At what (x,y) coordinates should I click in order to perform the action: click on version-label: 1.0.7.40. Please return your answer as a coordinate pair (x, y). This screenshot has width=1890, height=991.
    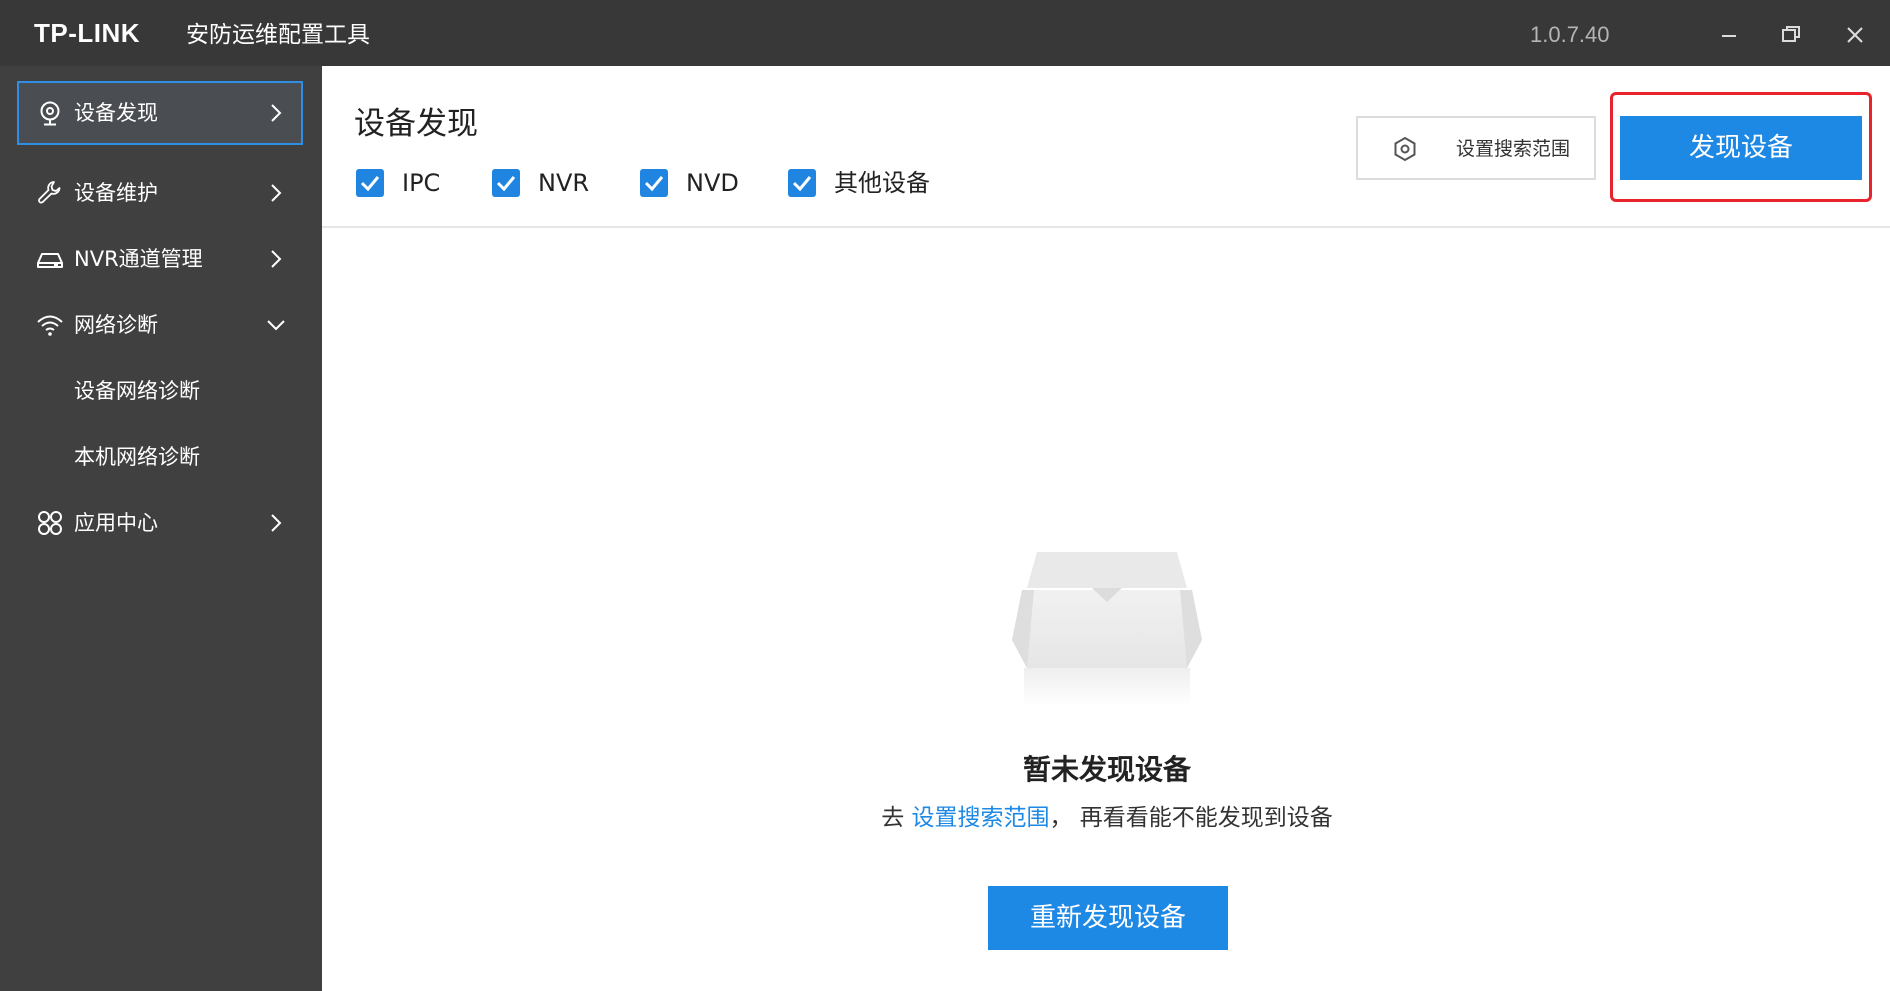
    Looking at the image, I should click on (1570, 34).